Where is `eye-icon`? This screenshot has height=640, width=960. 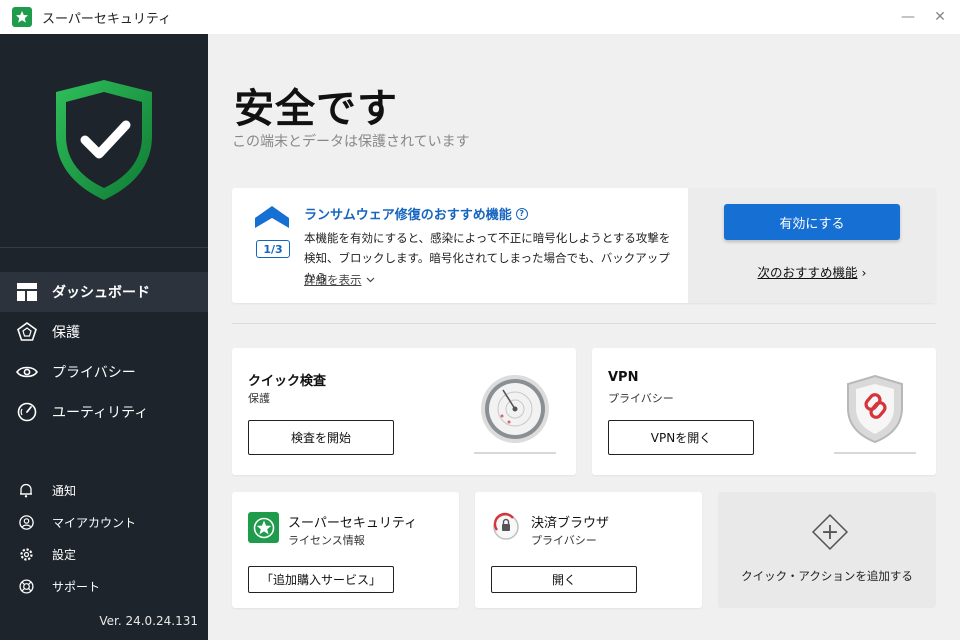
eye-icon is located at coordinates (27, 372).